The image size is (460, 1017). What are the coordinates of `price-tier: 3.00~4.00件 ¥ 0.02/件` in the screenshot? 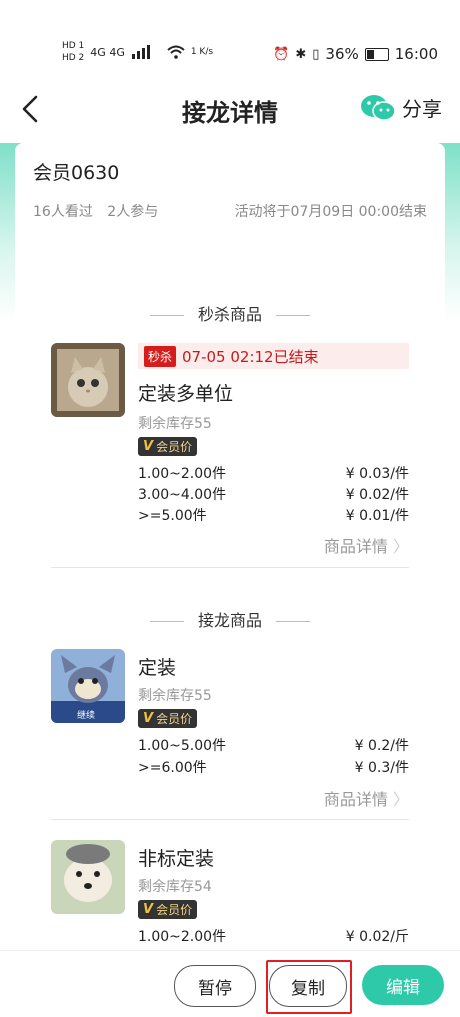 It's located at (273, 494).